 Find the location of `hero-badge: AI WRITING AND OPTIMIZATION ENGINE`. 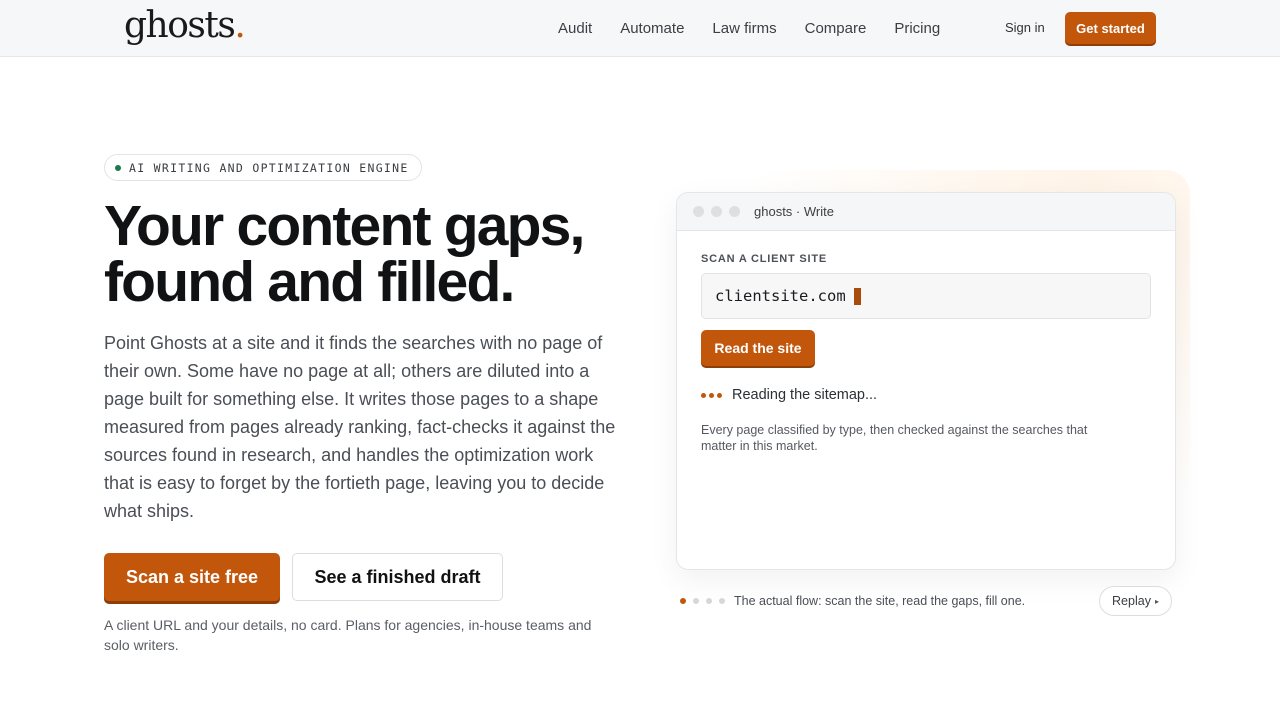

hero-badge: AI WRITING AND OPTIMIZATION ENGINE is located at coordinates (263, 167).